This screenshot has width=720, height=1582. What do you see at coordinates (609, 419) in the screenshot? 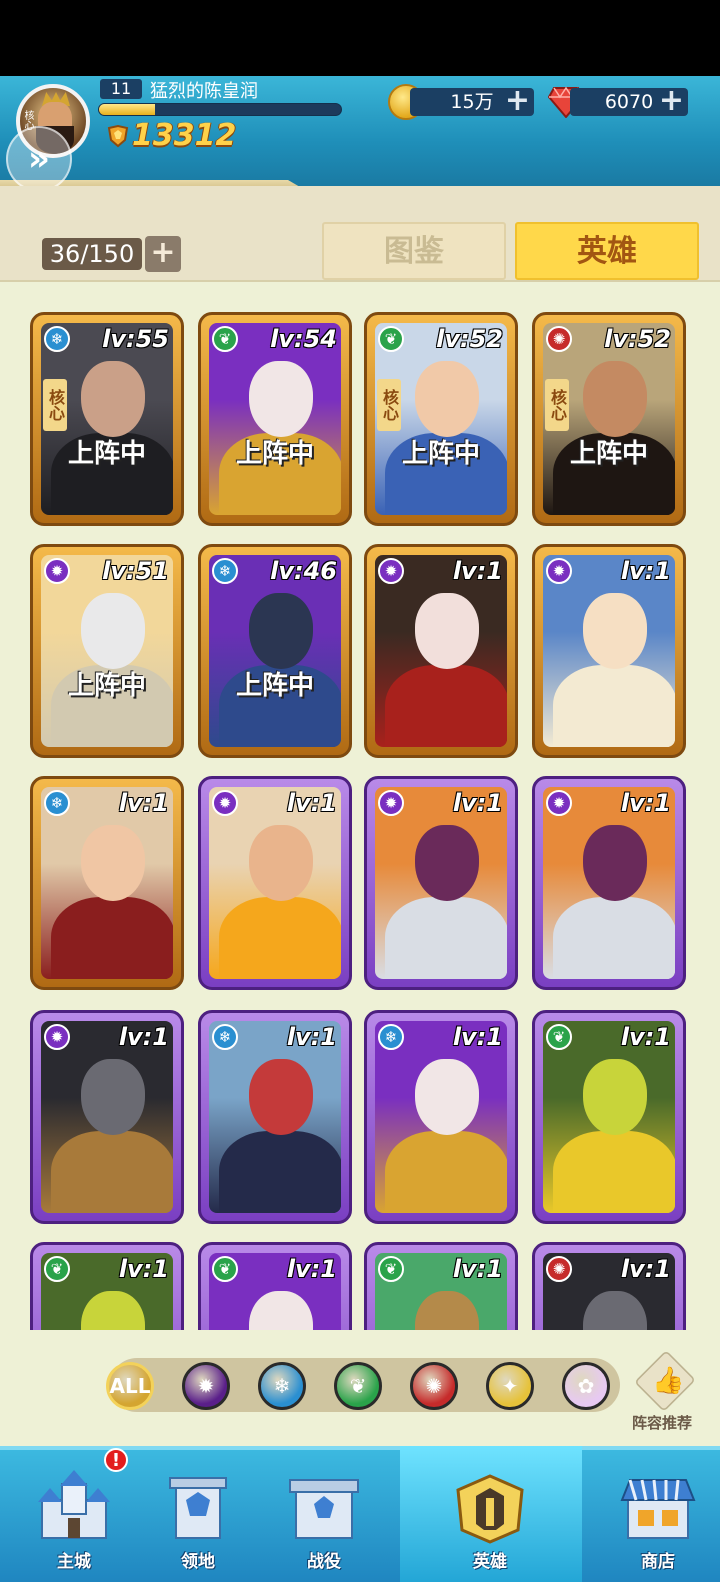
I see `hero-card: ✺ lv:52 核心 上阵中` at bounding box center [609, 419].